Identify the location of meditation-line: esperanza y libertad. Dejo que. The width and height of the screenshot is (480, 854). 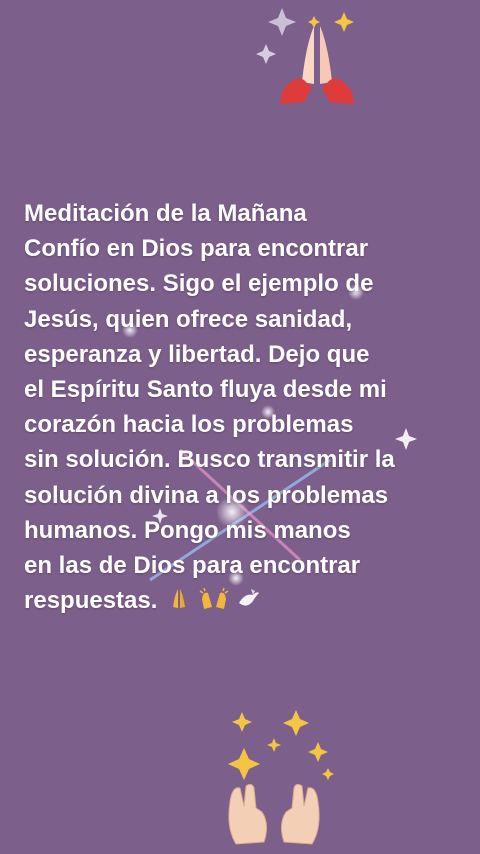
(197, 354).